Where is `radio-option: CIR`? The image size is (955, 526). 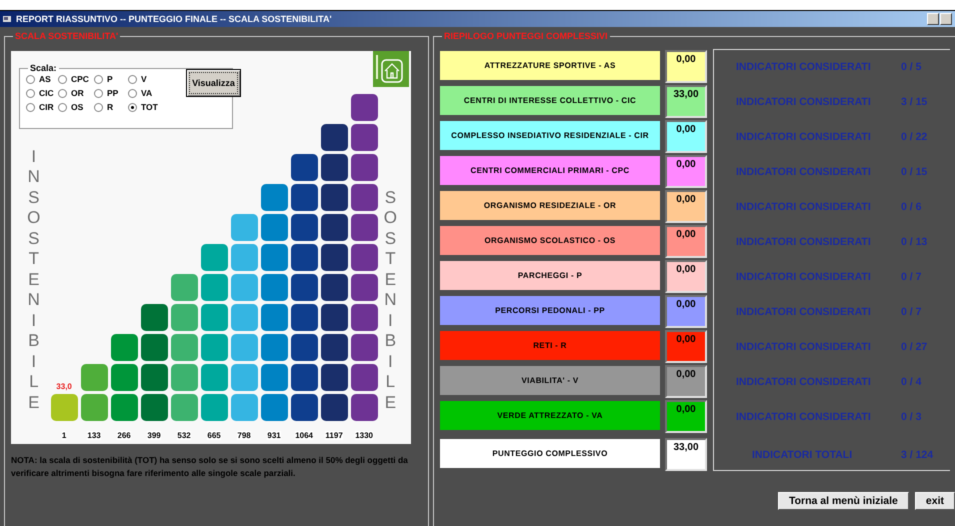 radio-option: CIR is located at coordinates (42, 107).